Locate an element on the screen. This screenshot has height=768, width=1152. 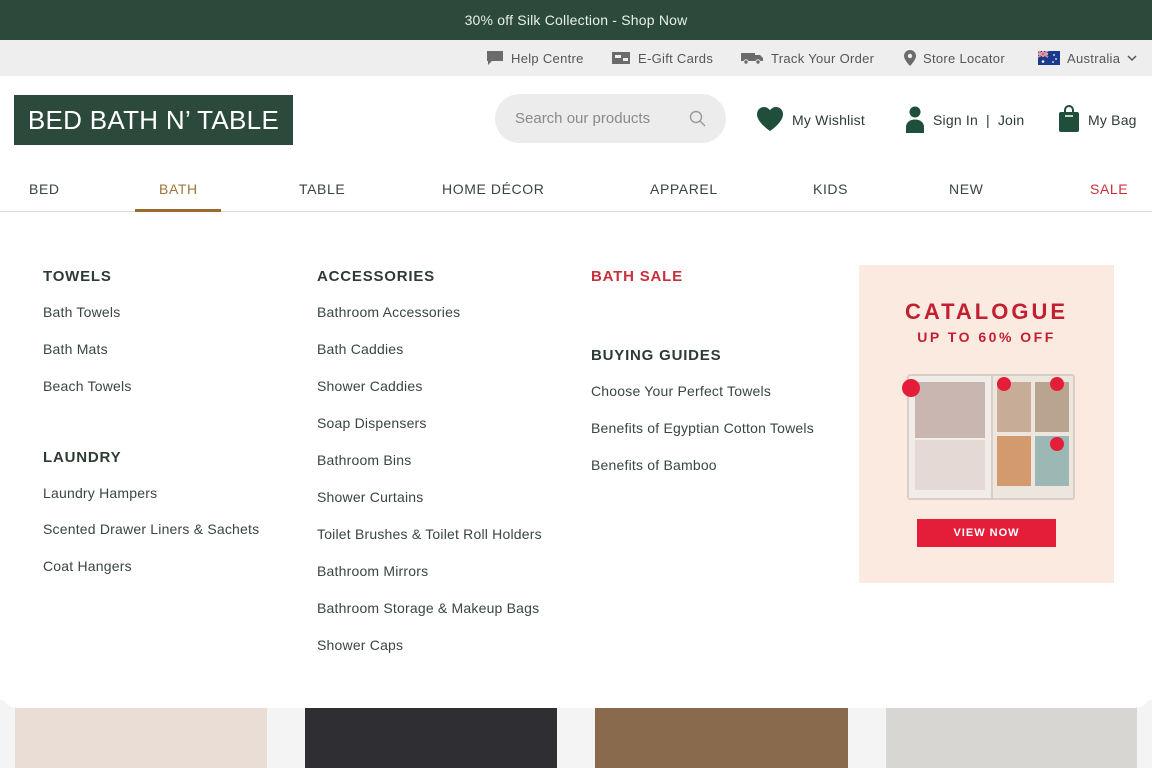
gift-card-icon is located at coordinates (621, 58).